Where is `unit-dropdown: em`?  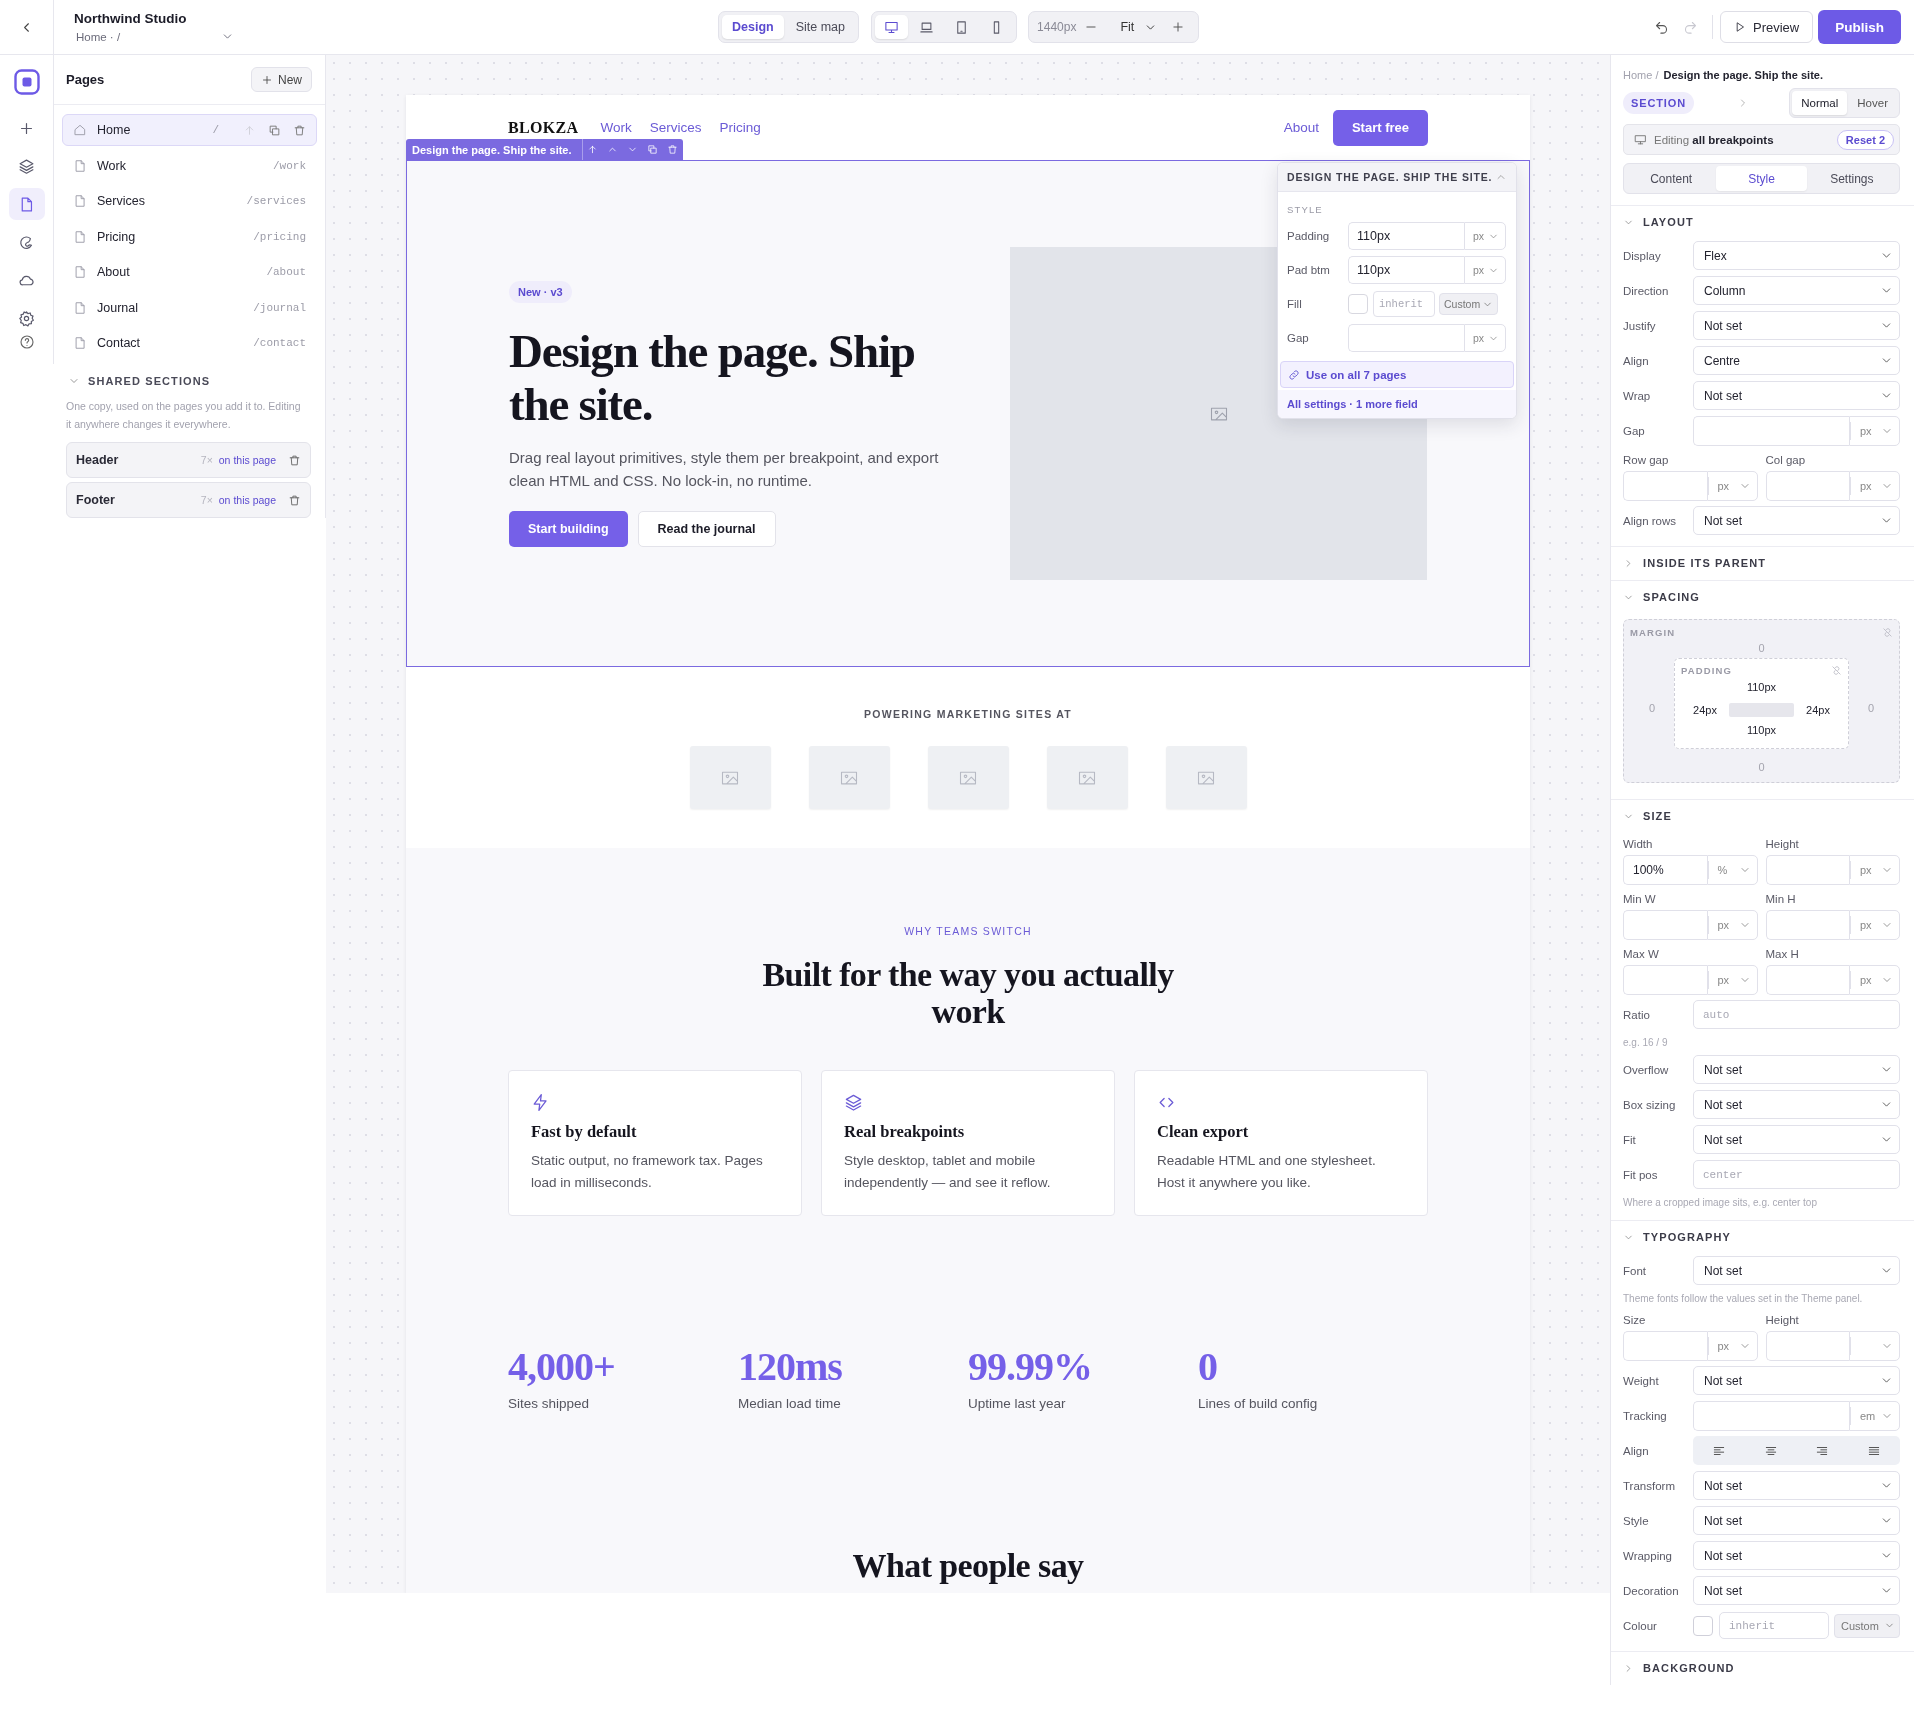 unit-dropdown: em is located at coordinates (1874, 1415).